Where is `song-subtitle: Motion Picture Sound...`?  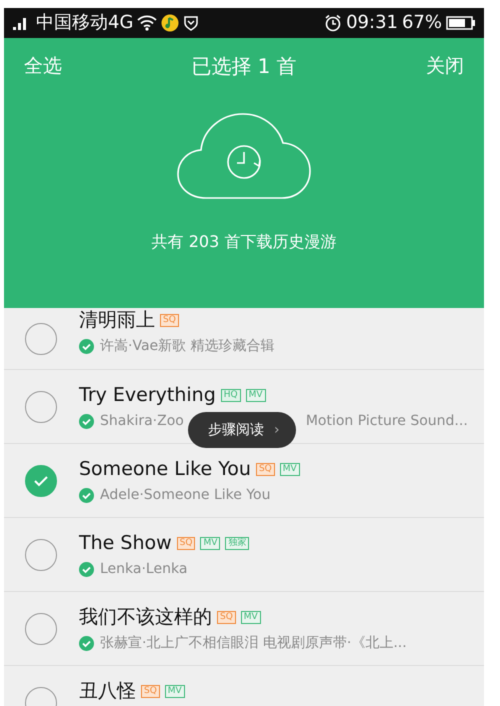 song-subtitle: Motion Picture Sound... is located at coordinates (387, 421).